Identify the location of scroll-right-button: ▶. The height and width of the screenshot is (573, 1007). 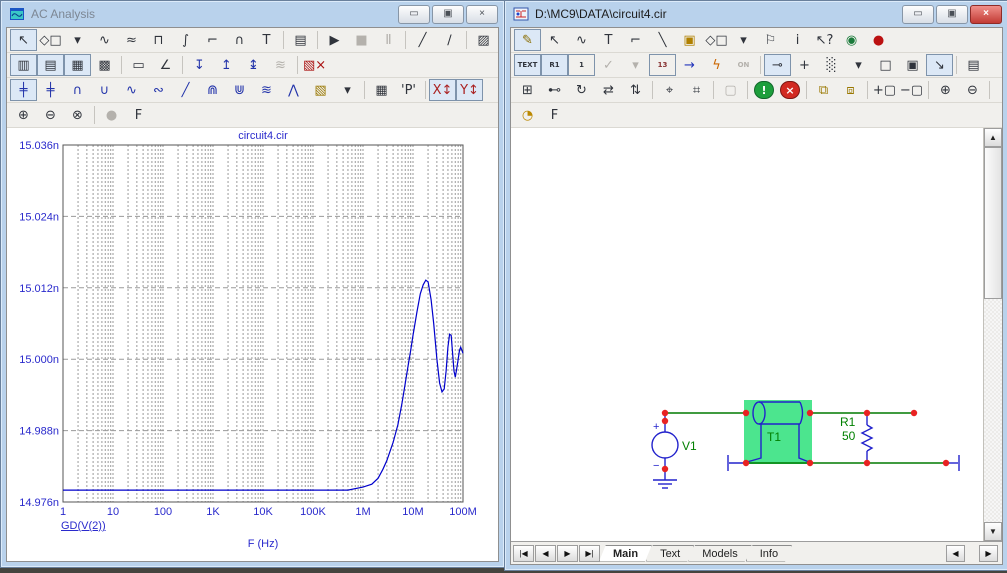
(988, 553).